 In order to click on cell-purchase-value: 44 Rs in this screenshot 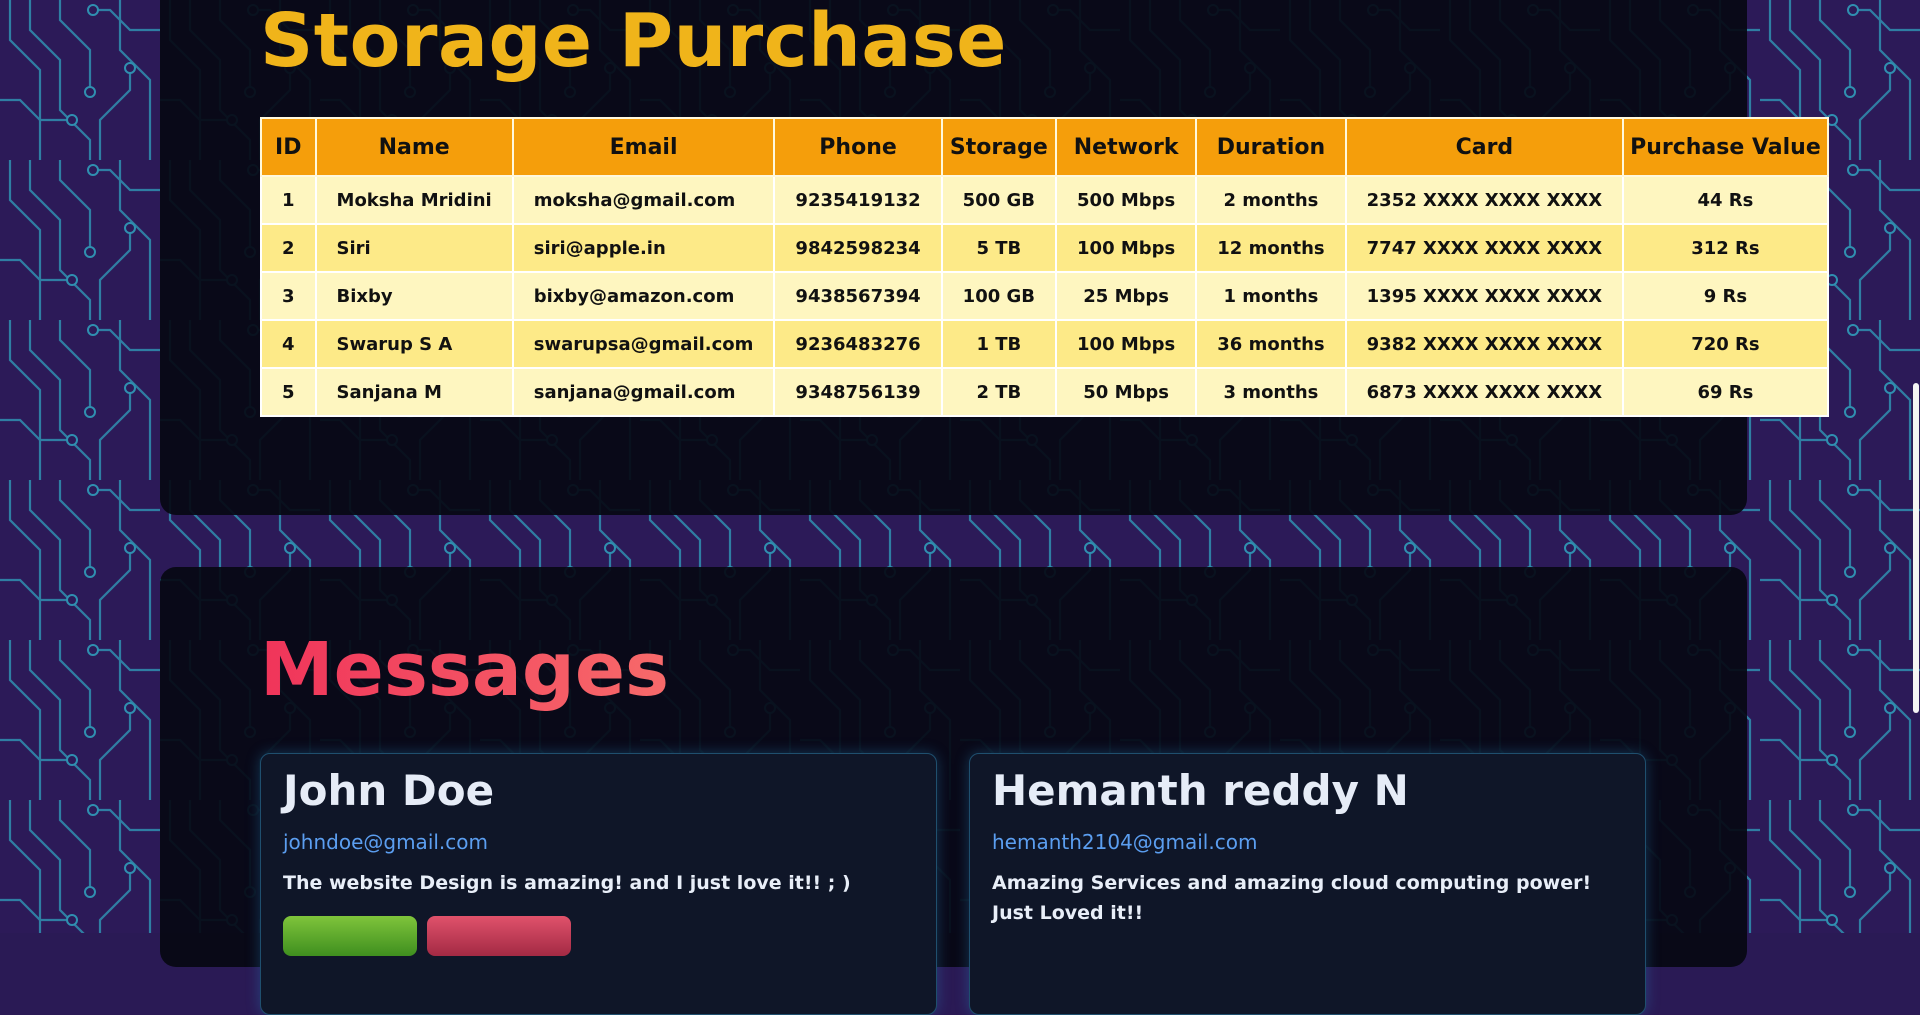, I will do `click(1725, 200)`.